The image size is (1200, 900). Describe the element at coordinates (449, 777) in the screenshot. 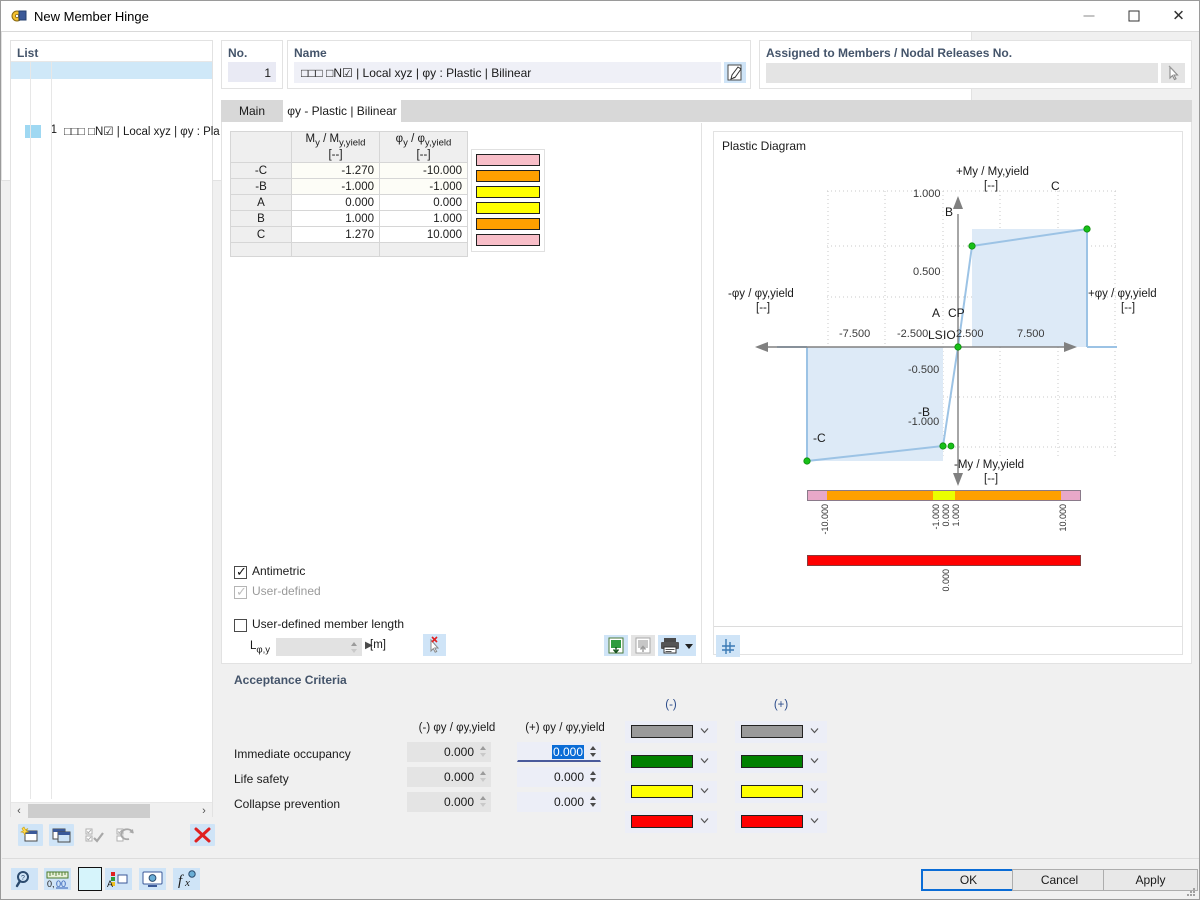

I see `acceptance-neg-input-ls: 0.000` at that location.